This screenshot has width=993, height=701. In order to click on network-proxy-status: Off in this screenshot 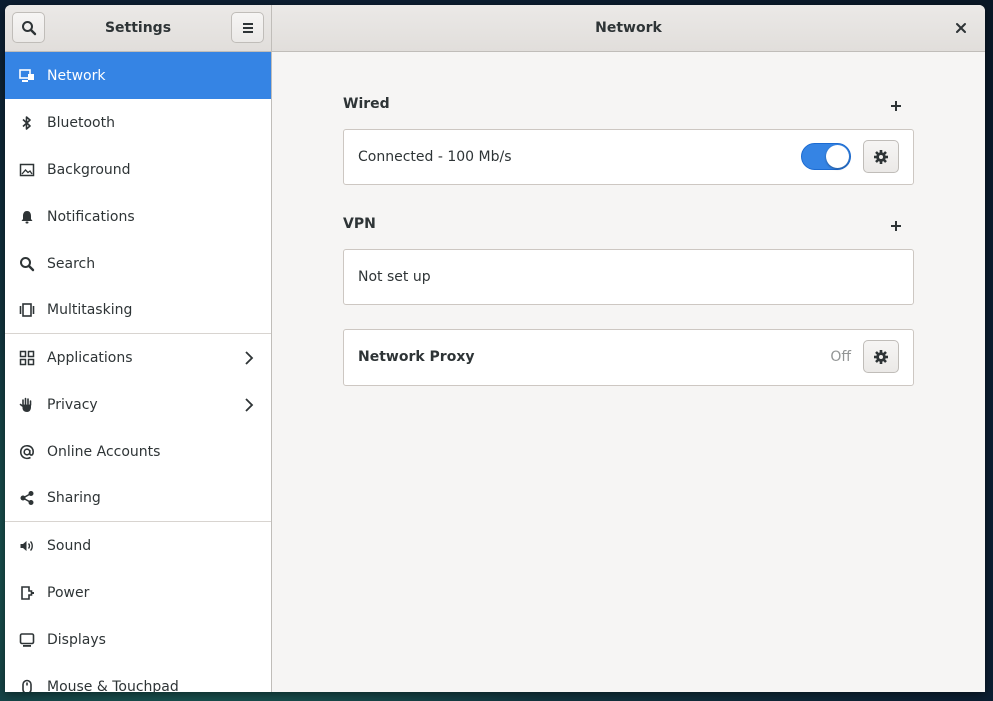, I will do `click(840, 357)`.